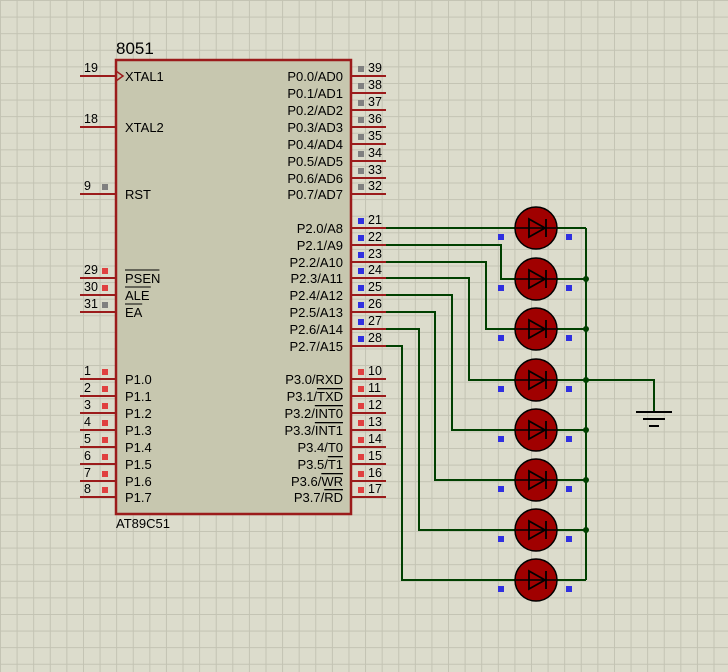 This screenshot has width=728, height=672. What do you see at coordinates (91, 304) in the screenshot?
I see `pin-number: 31` at bounding box center [91, 304].